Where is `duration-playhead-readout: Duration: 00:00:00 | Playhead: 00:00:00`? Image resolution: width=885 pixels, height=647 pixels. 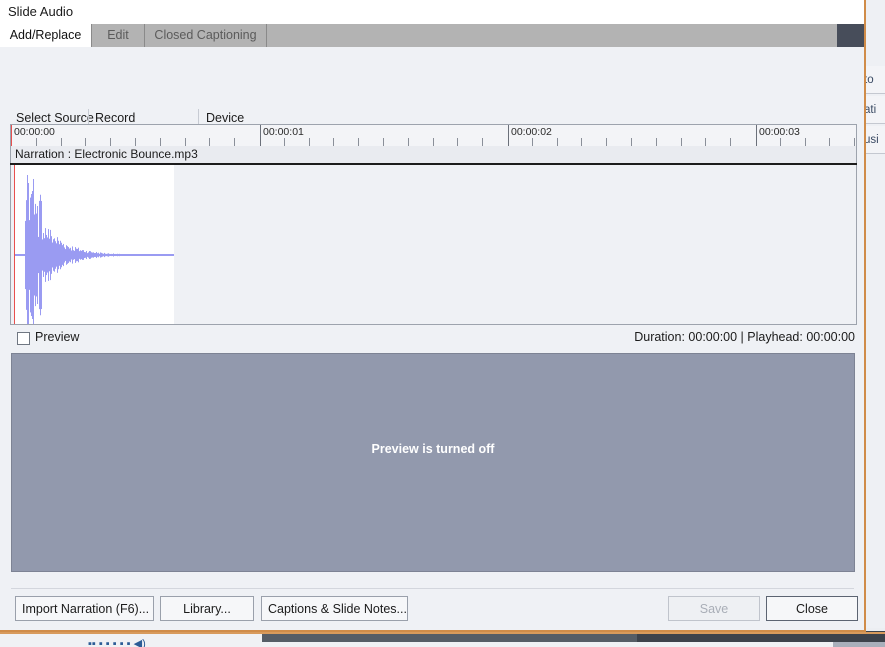
duration-playhead-readout: Duration: 00:00:00 | Playhead: 00:00:00 is located at coordinates (744, 337).